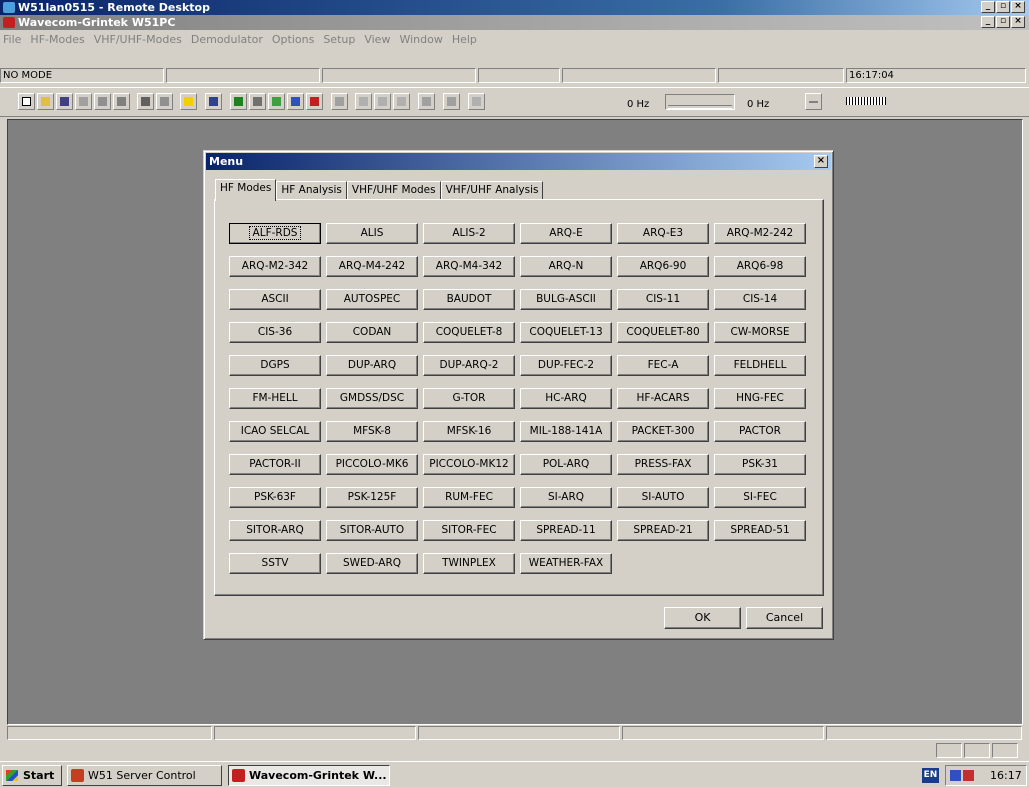 Image resolution: width=1029 pixels, height=787 pixels. What do you see at coordinates (102, 101) in the screenshot?
I see `print-preview-button` at bounding box center [102, 101].